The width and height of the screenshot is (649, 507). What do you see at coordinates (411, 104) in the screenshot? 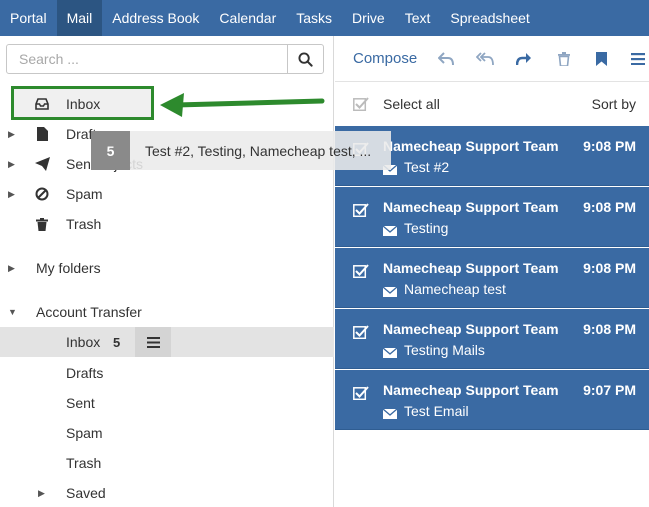
I see `select-all-label: Select all` at bounding box center [411, 104].